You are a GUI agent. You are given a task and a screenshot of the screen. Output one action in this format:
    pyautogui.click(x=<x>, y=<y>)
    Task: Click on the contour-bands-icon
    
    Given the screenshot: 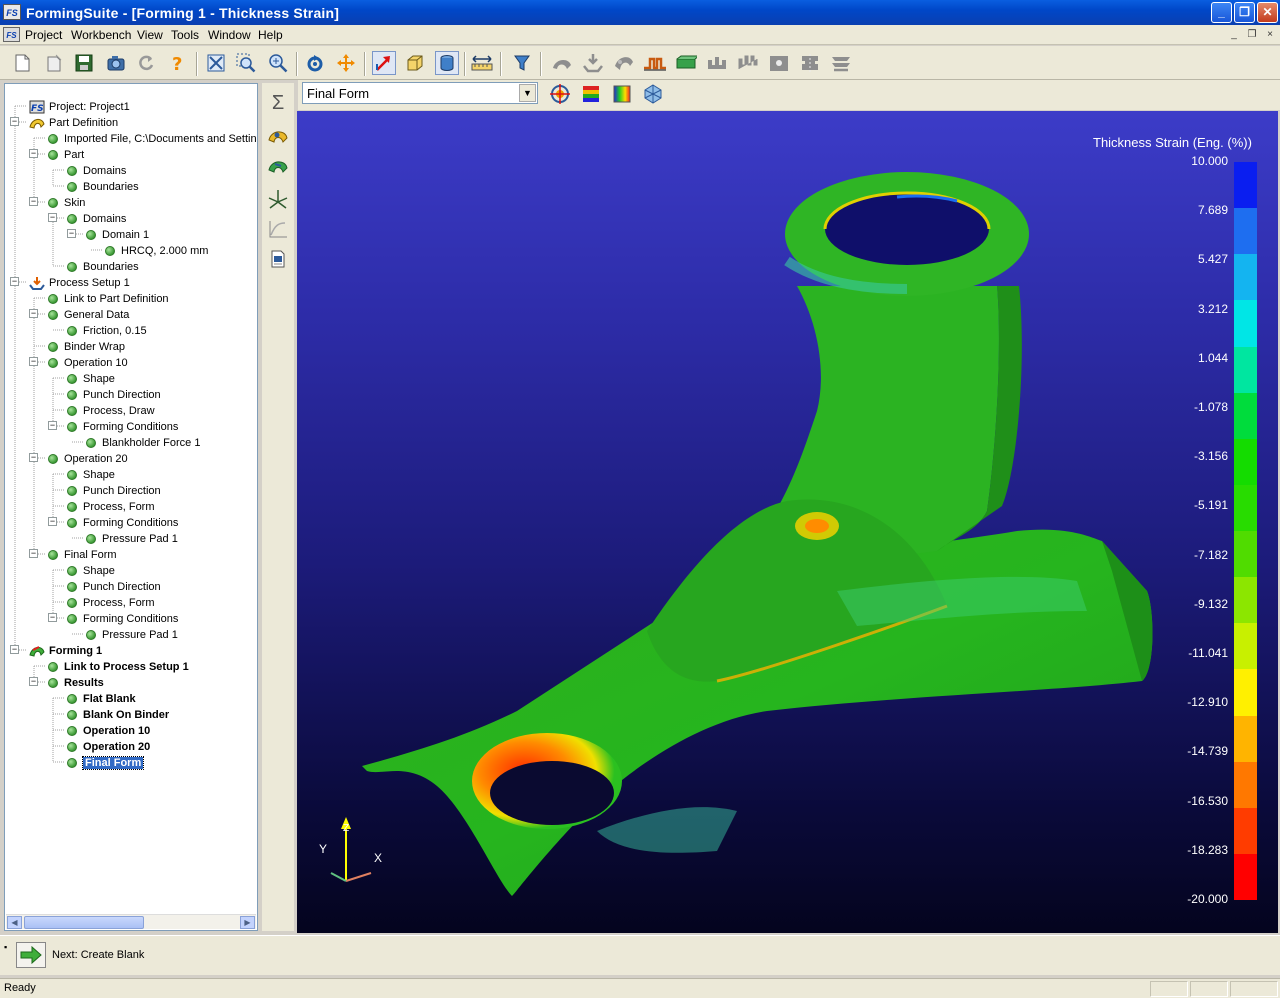 What is the action you would take?
    pyautogui.click(x=591, y=94)
    